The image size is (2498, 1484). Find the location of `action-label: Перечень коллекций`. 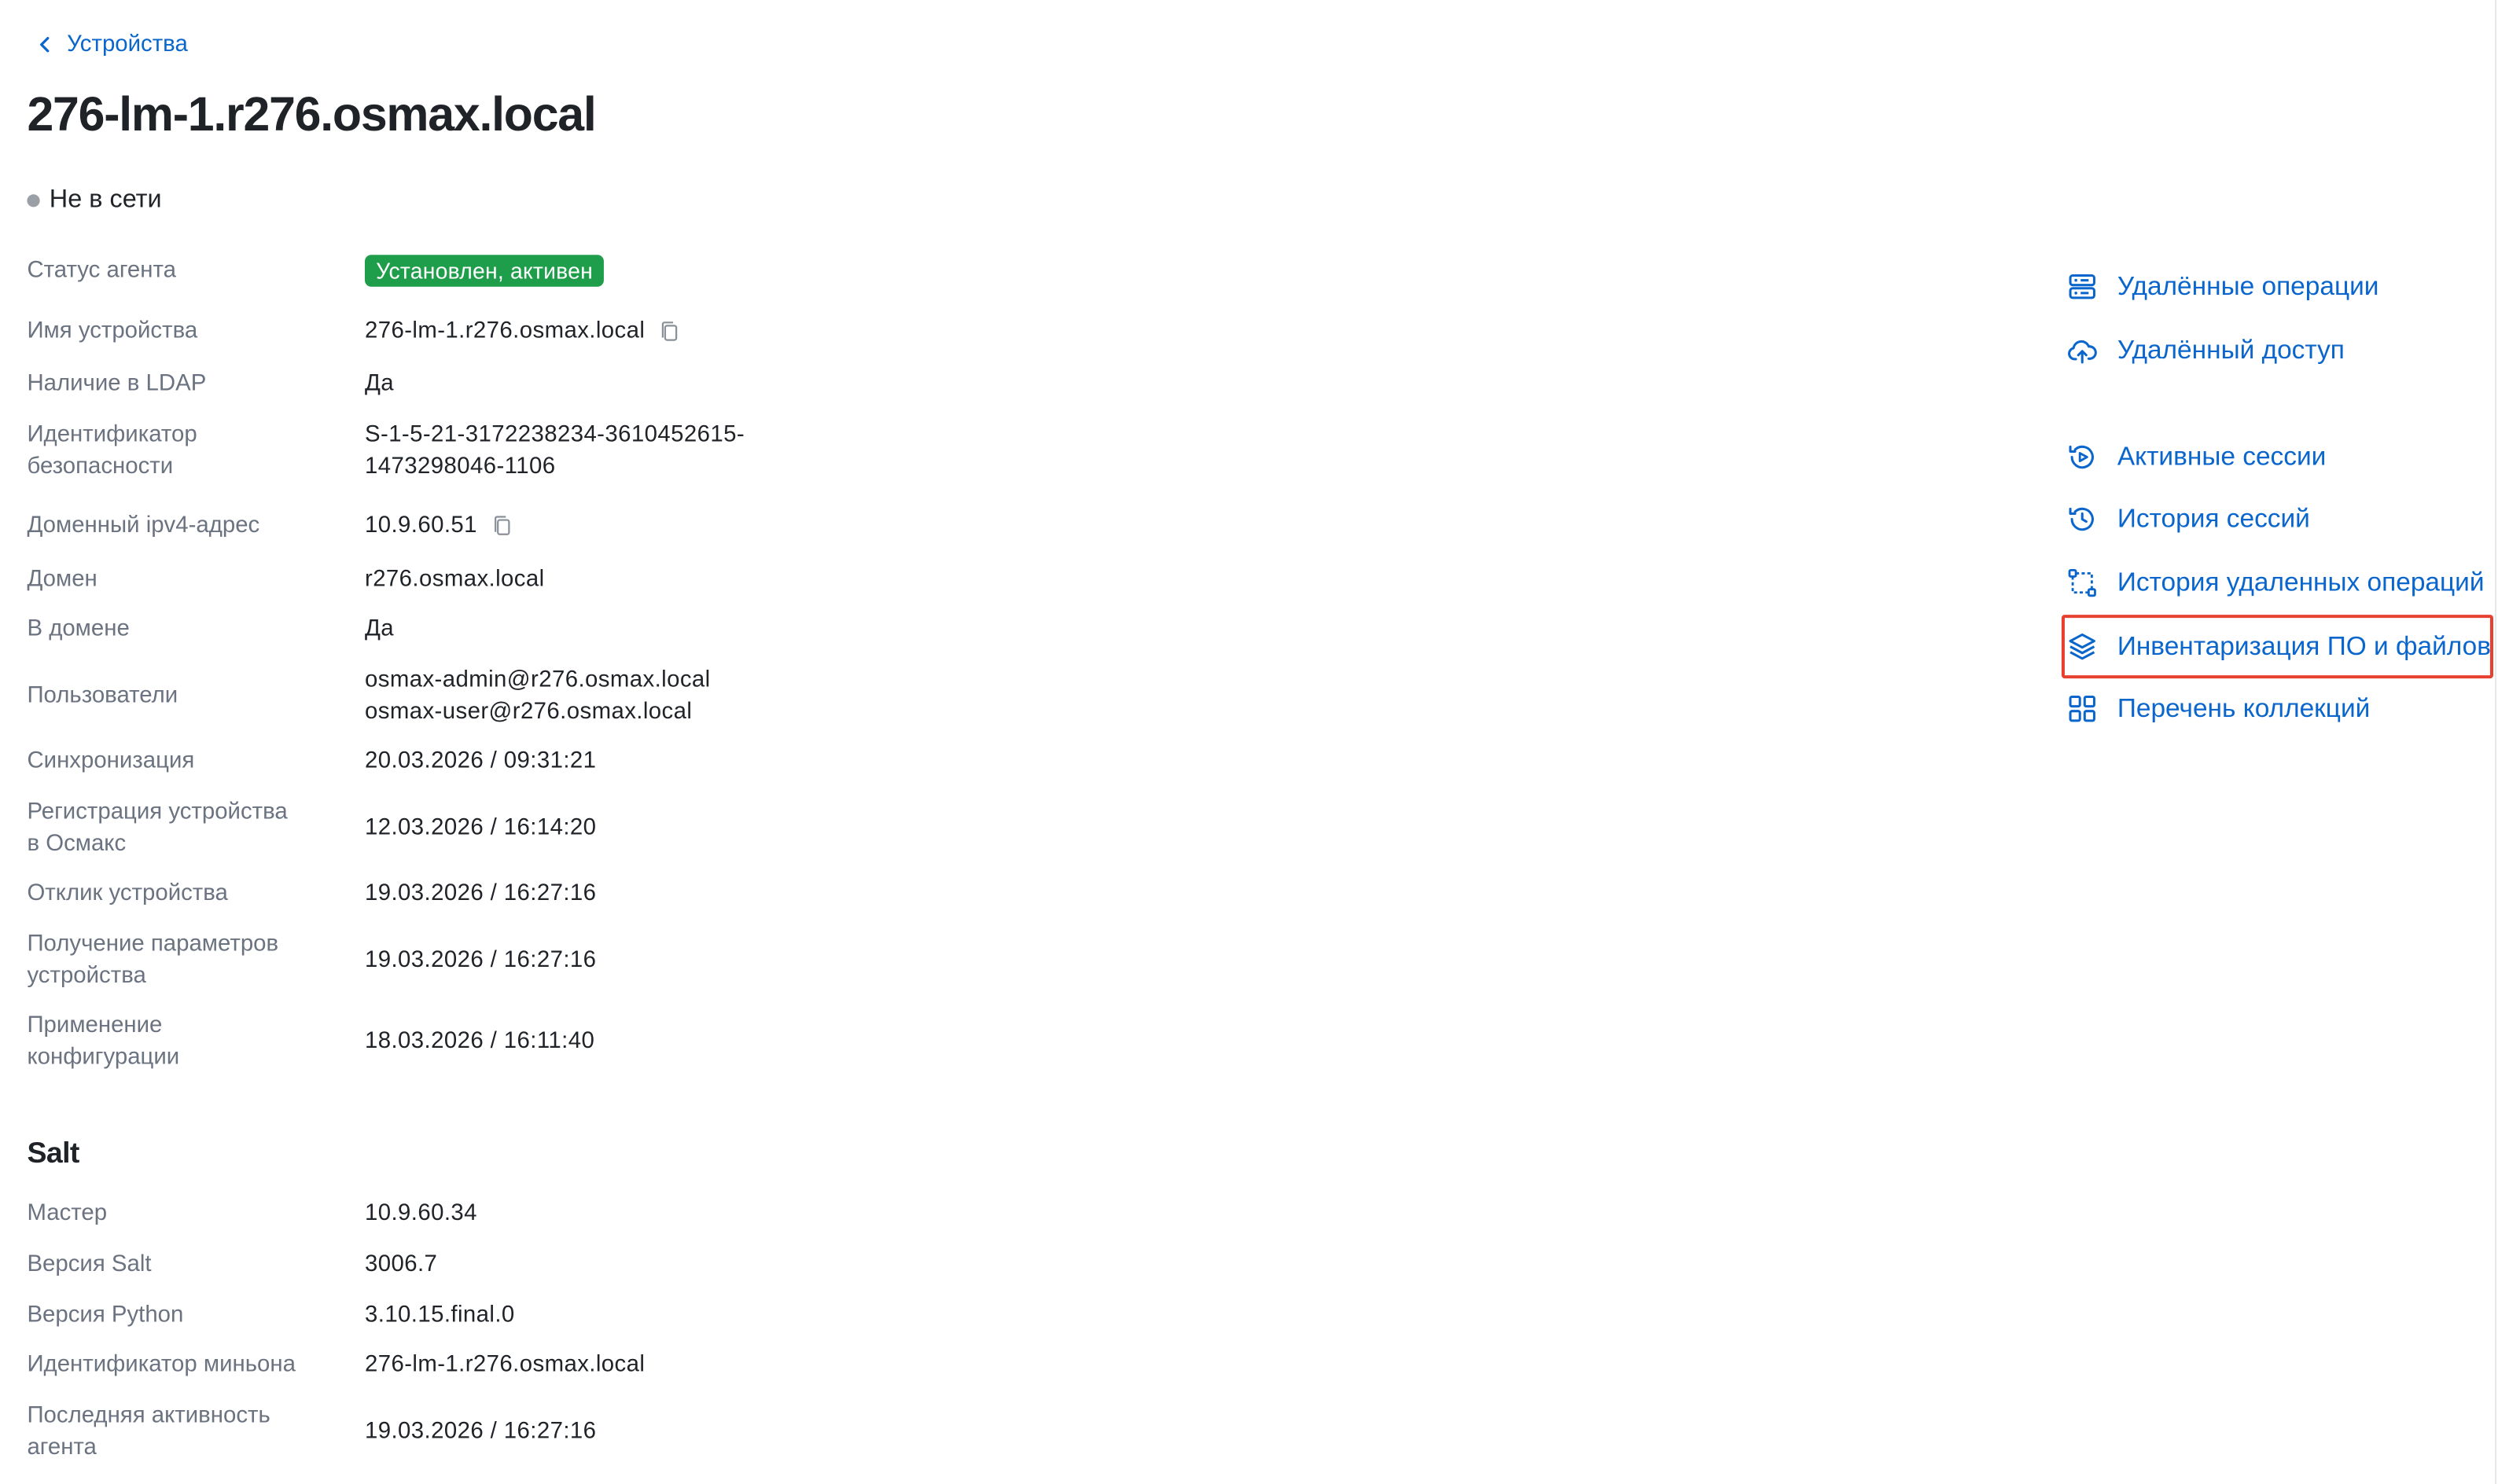

action-label: Перечень коллекций is located at coordinates (2244, 707).